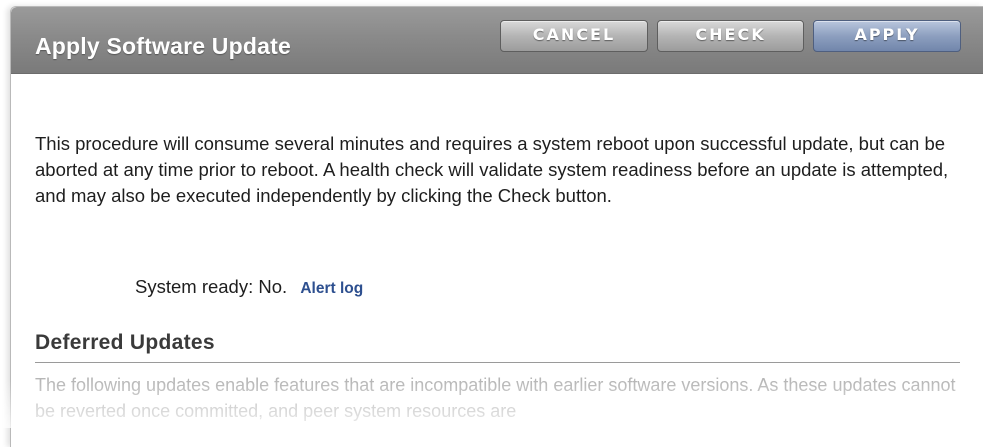 The height and width of the screenshot is (447, 983). What do you see at coordinates (331, 288) in the screenshot?
I see `alert-log-link: Alert log` at bounding box center [331, 288].